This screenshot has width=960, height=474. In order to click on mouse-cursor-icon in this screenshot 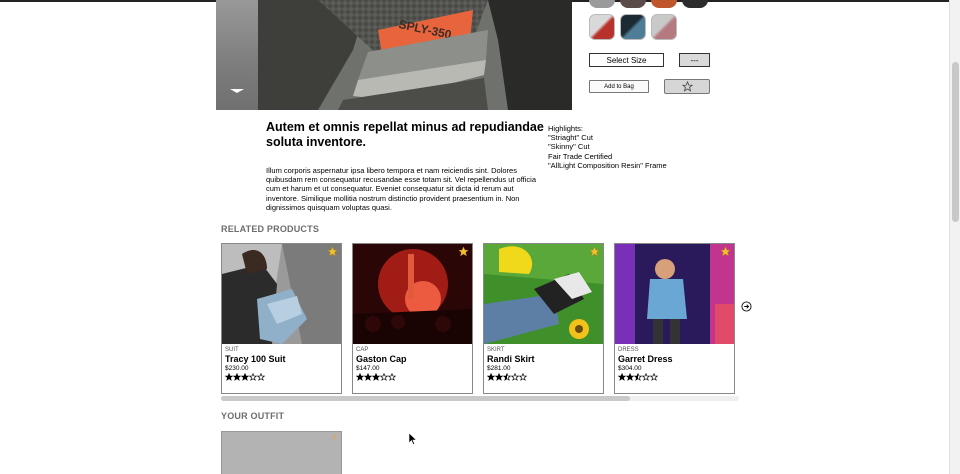, I will do `click(413, 439)`.